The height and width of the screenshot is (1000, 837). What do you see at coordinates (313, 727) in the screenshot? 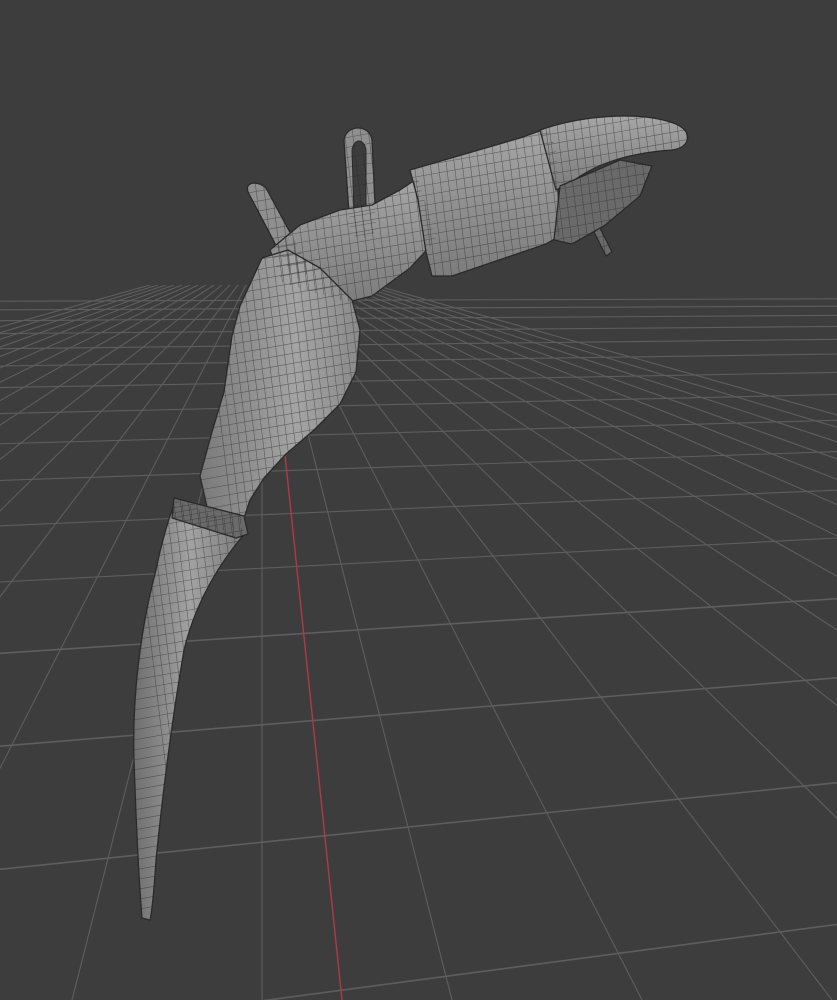
I see `x-axis-line` at bounding box center [313, 727].